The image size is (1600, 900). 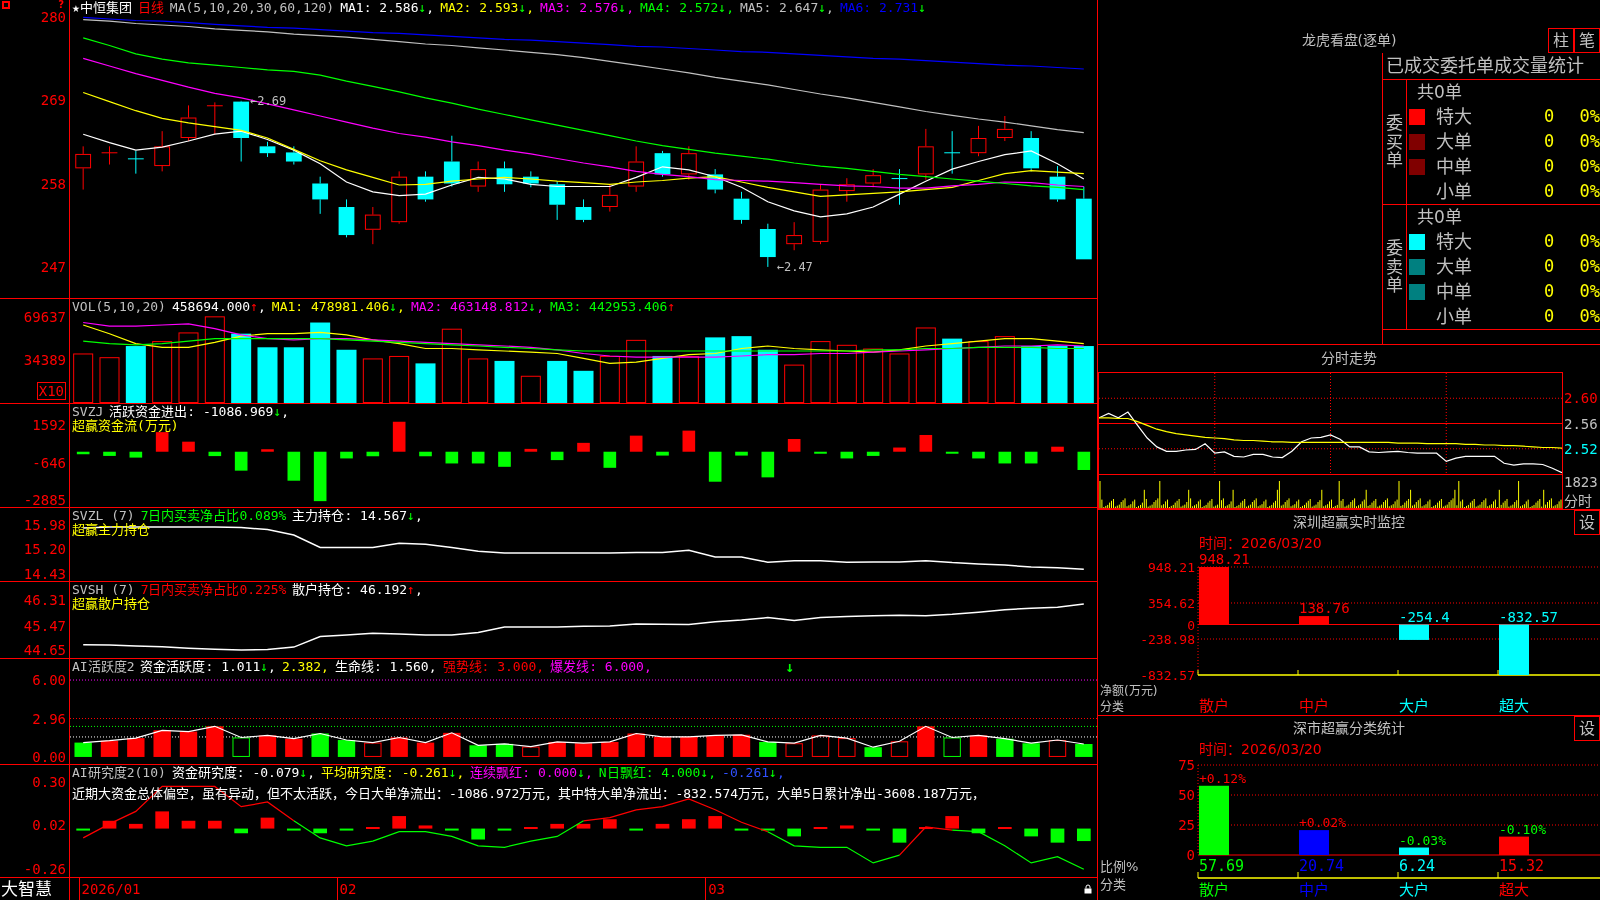 I want to click on legend-text: -0.261↓,, so click(x=753, y=773).